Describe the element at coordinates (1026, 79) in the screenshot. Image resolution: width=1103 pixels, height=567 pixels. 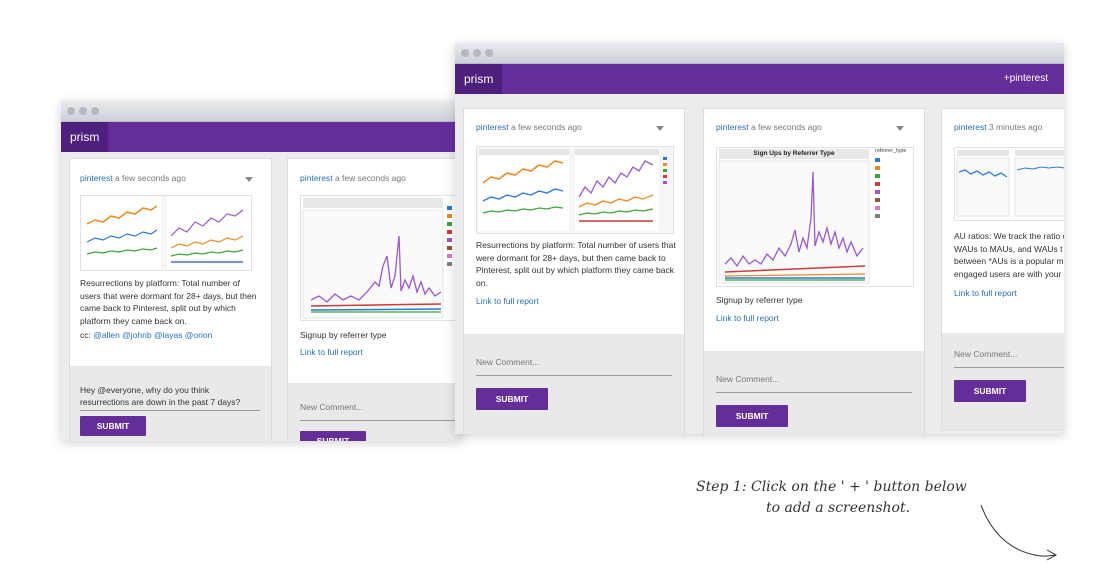
I see `add-pinterest-link: +pinterest` at that location.